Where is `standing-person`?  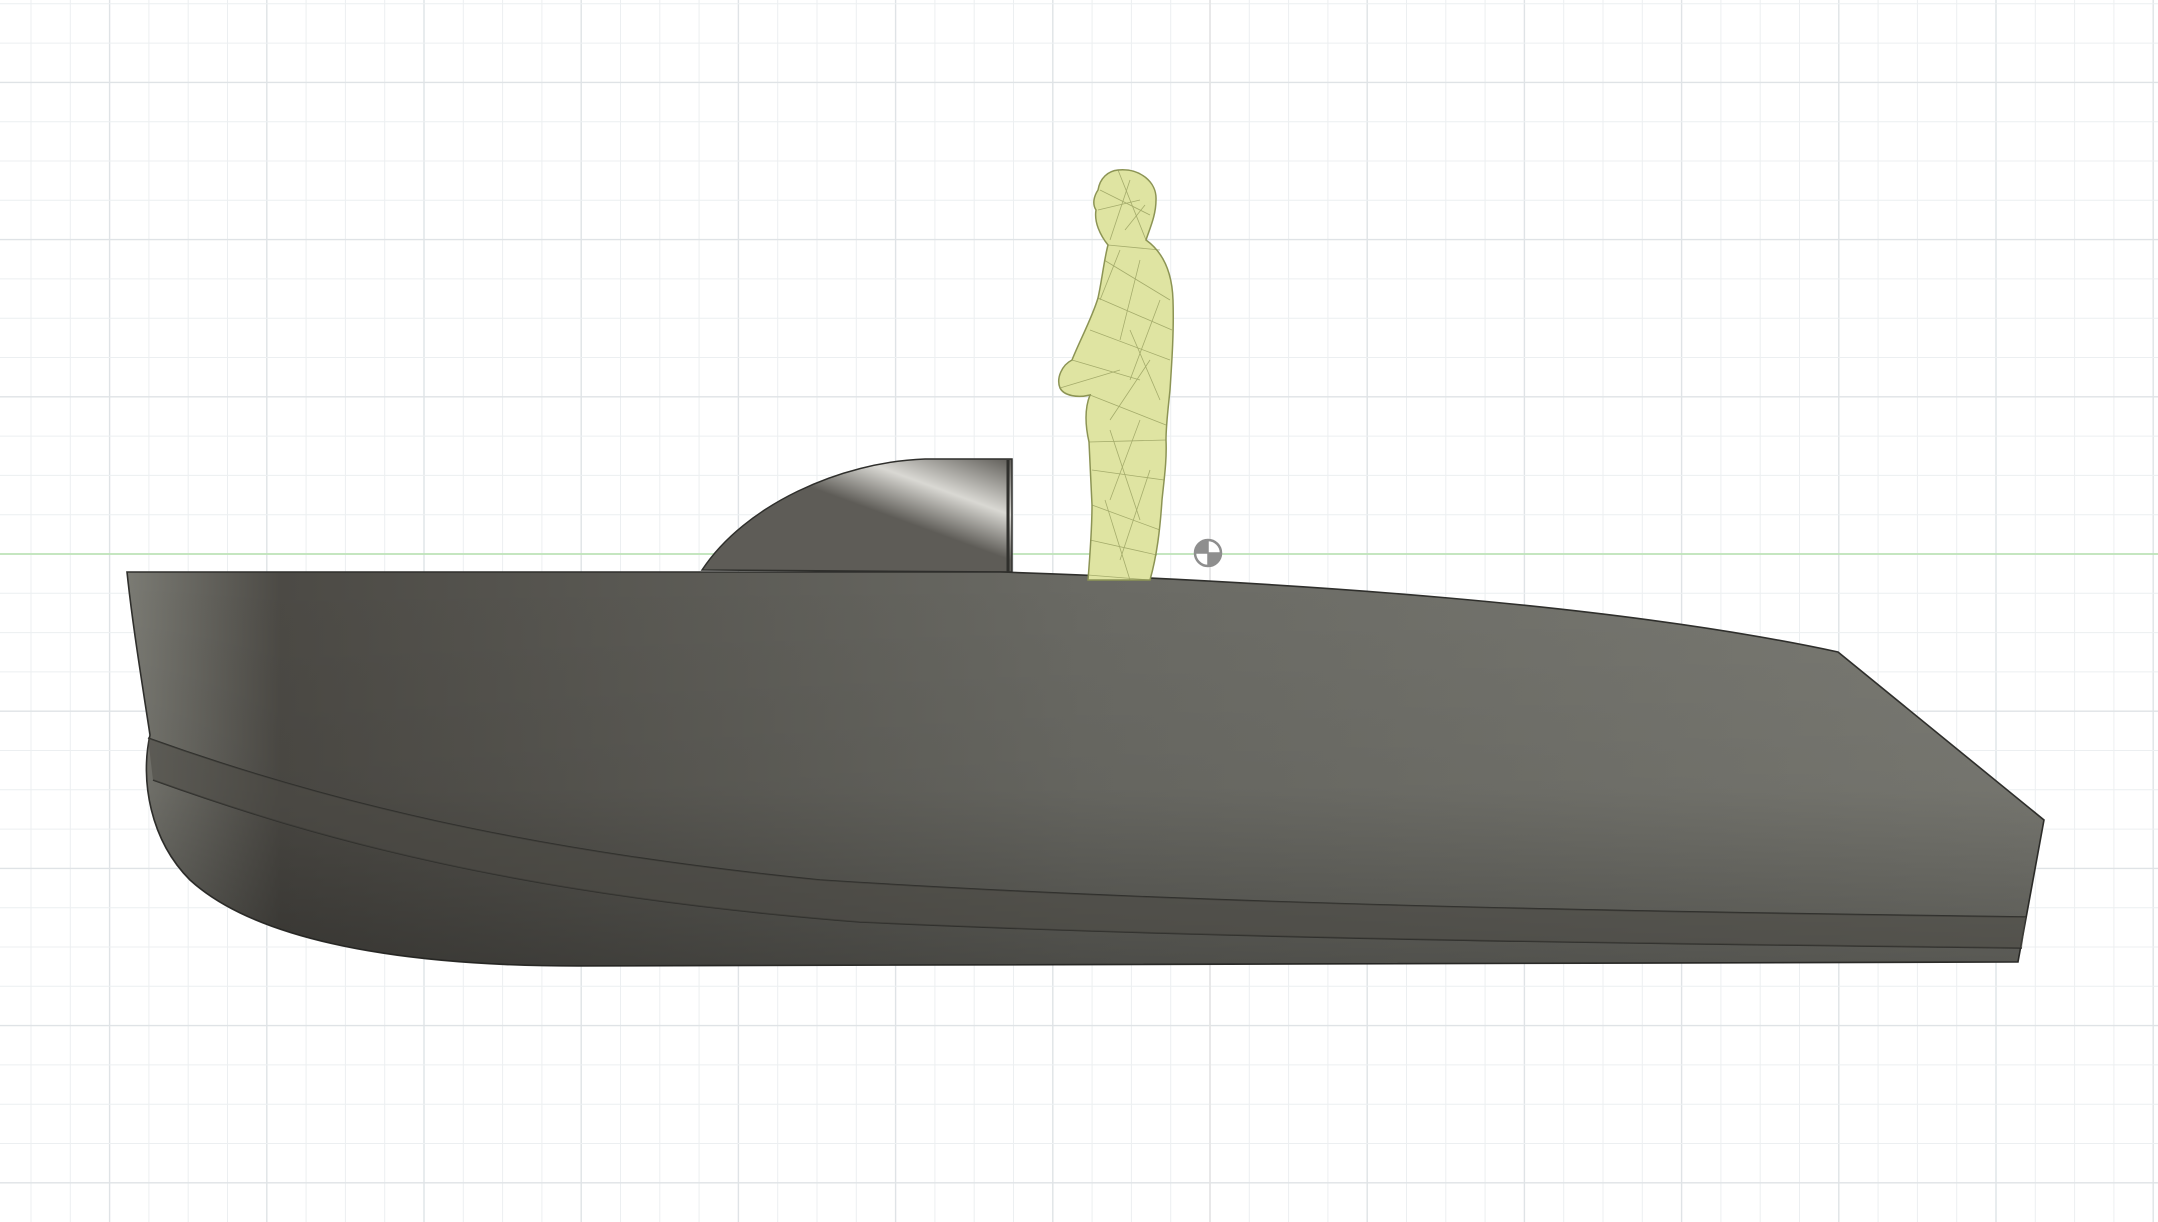 standing-person is located at coordinates (1116, 375).